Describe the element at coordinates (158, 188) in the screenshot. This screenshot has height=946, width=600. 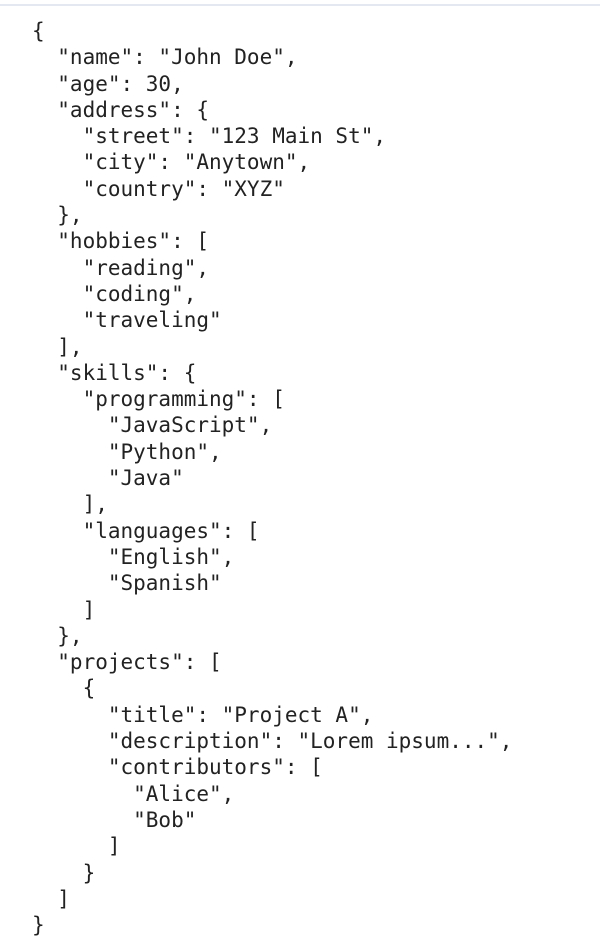
I see `code-line: "country": "XYZ"` at that location.